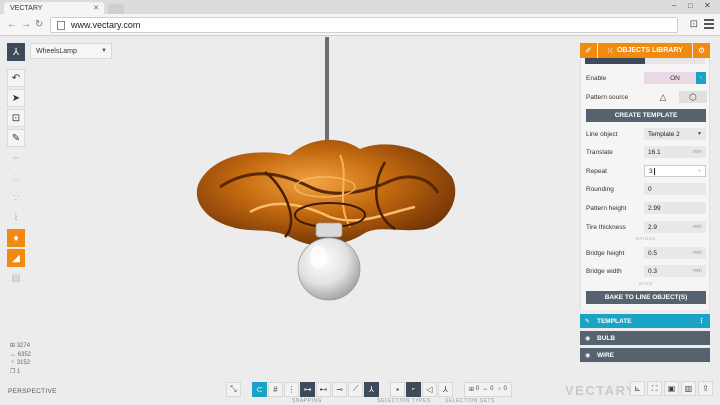  What do you see at coordinates (259, 389) in the screenshot?
I see `snap-magnet-icon: ⊂` at bounding box center [259, 389].